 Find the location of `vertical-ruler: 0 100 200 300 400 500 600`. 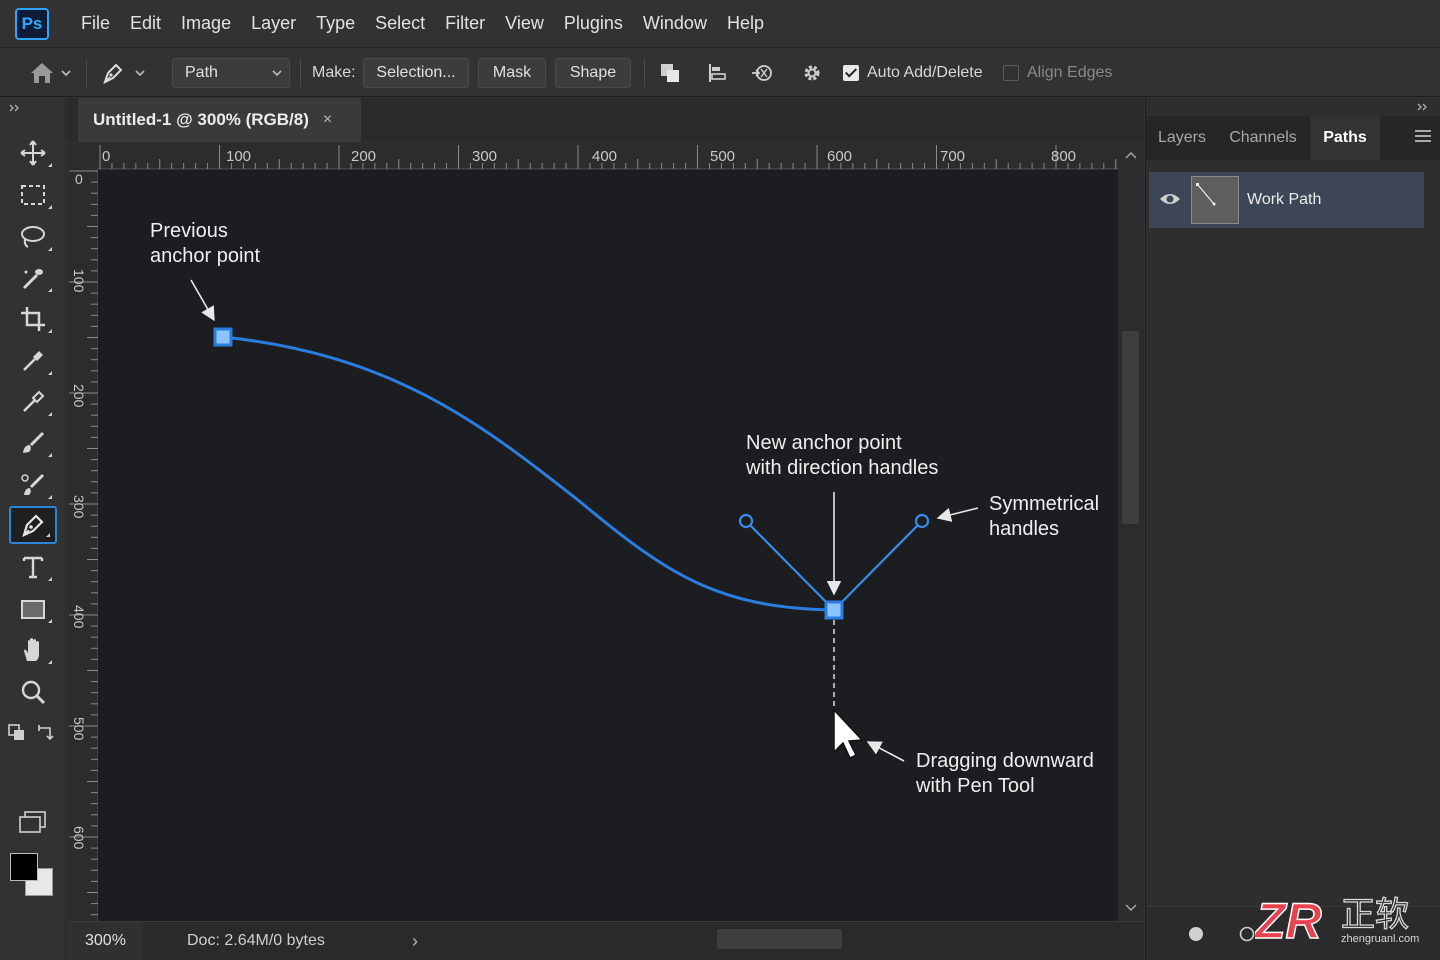

vertical-ruler: 0 100 200 300 400 500 600 is located at coordinates (82, 545).